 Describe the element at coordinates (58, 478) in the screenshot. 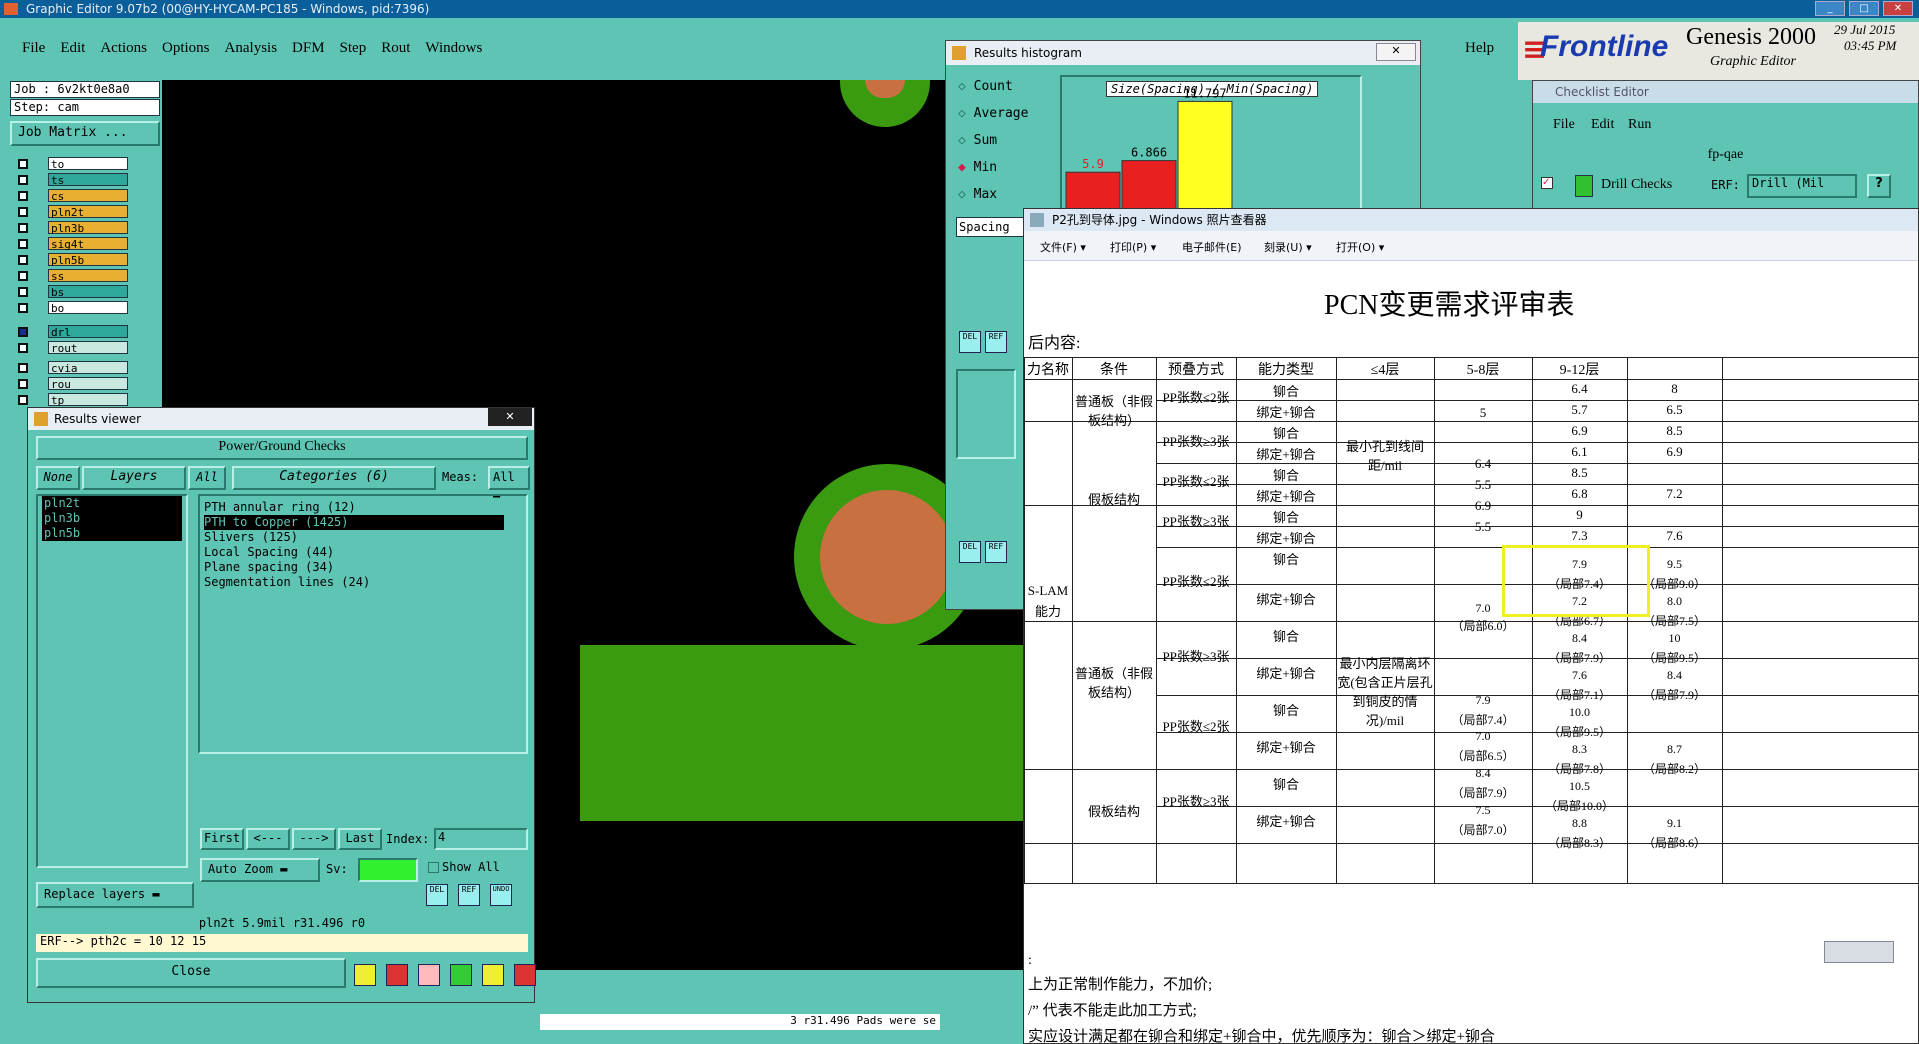

I see `none-button: None` at that location.